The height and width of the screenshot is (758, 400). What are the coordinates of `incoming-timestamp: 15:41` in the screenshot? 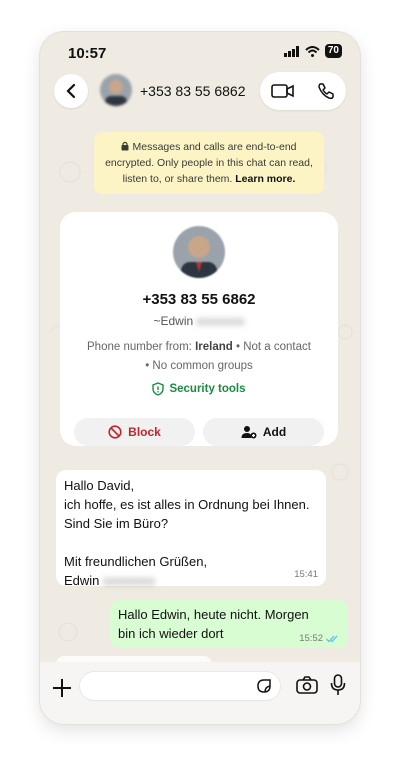 It's located at (306, 574).